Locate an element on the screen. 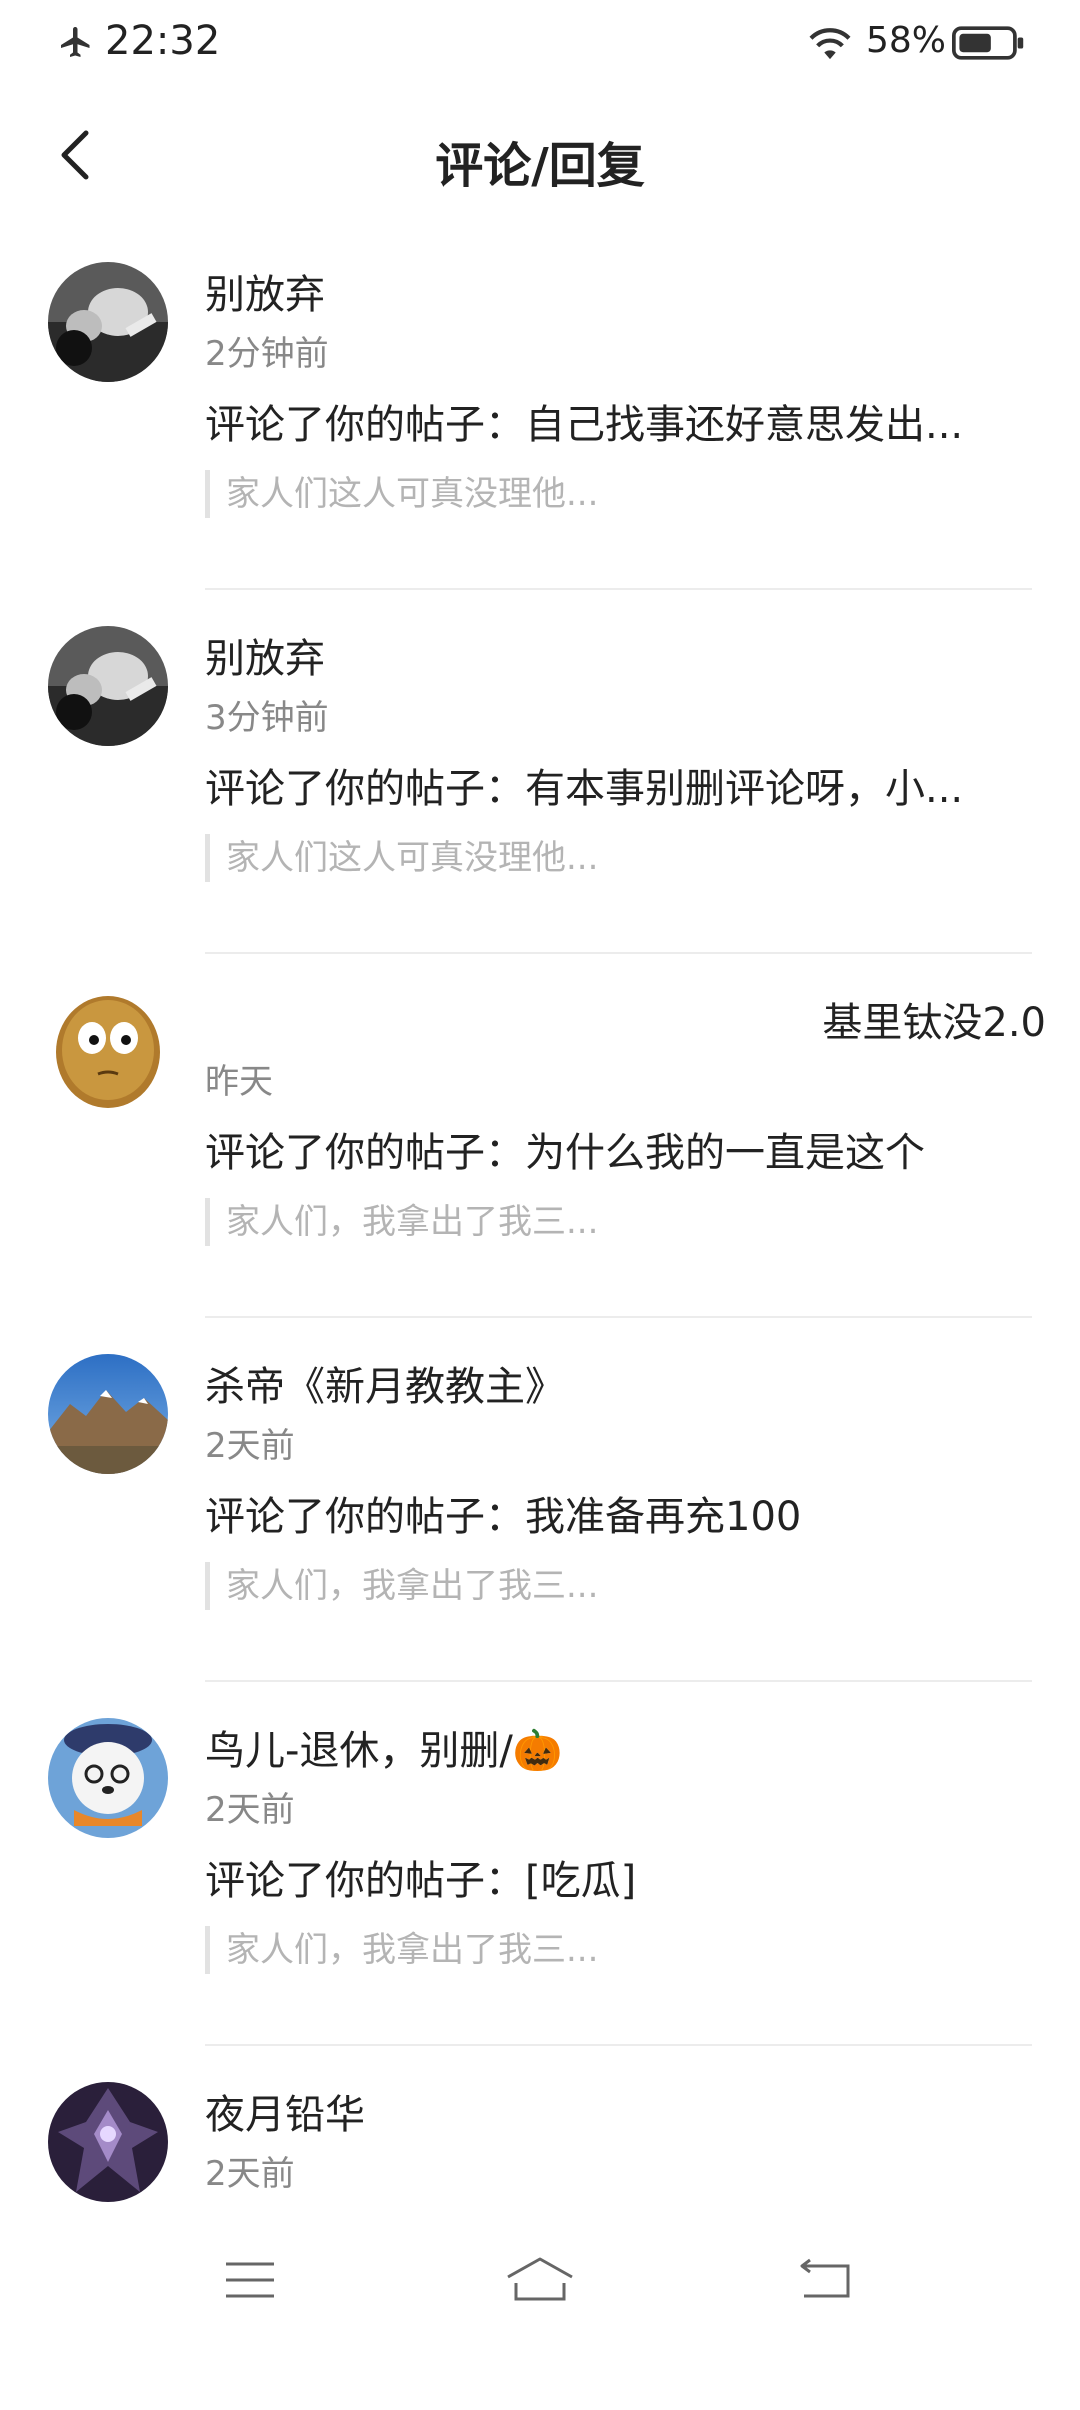  menu-icon is located at coordinates (250, 2280).